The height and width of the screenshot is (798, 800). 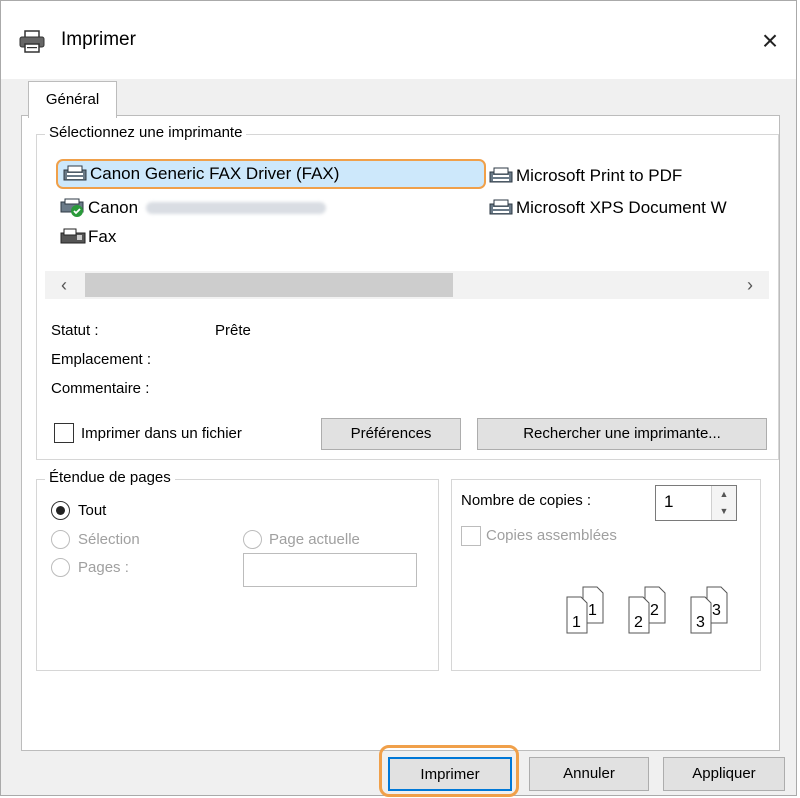 What do you see at coordinates (621, 207) in the screenshot?
I see `printer-name: Microsoft XPS Document W` at bounding box center [621, 207].